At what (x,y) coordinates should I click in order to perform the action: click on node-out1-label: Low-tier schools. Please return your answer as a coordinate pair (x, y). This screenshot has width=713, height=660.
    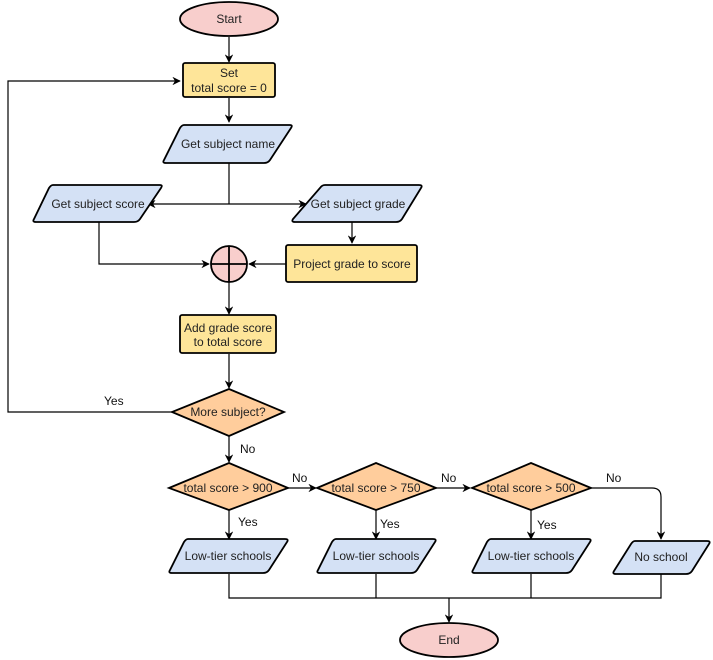
    Looking at the image, I should click on (228, 556).